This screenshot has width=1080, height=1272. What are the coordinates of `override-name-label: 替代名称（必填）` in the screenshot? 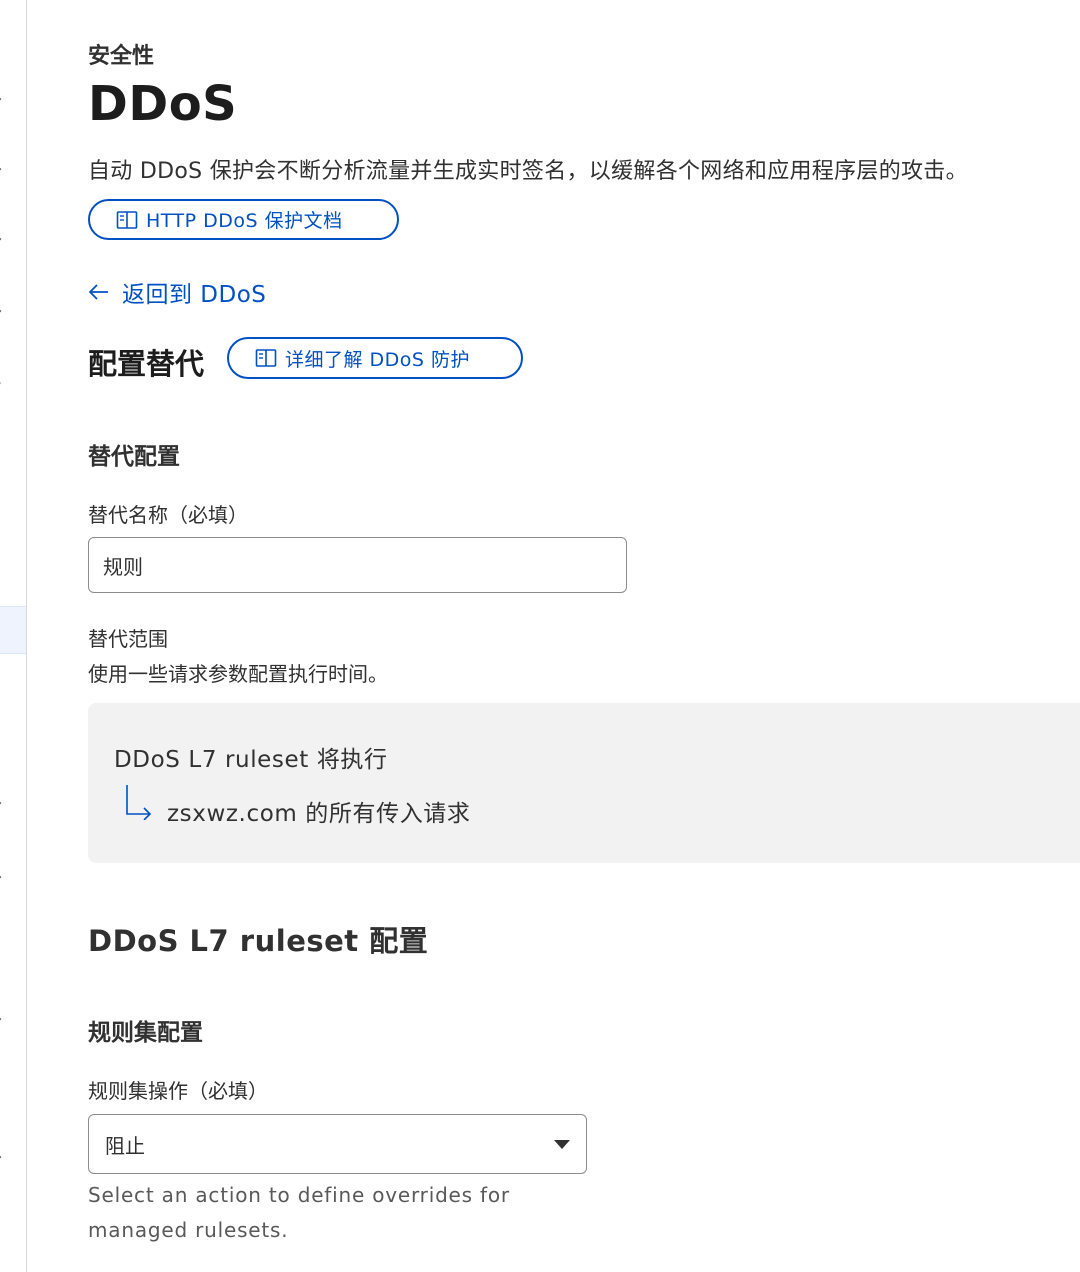 It's located at (168, 515).